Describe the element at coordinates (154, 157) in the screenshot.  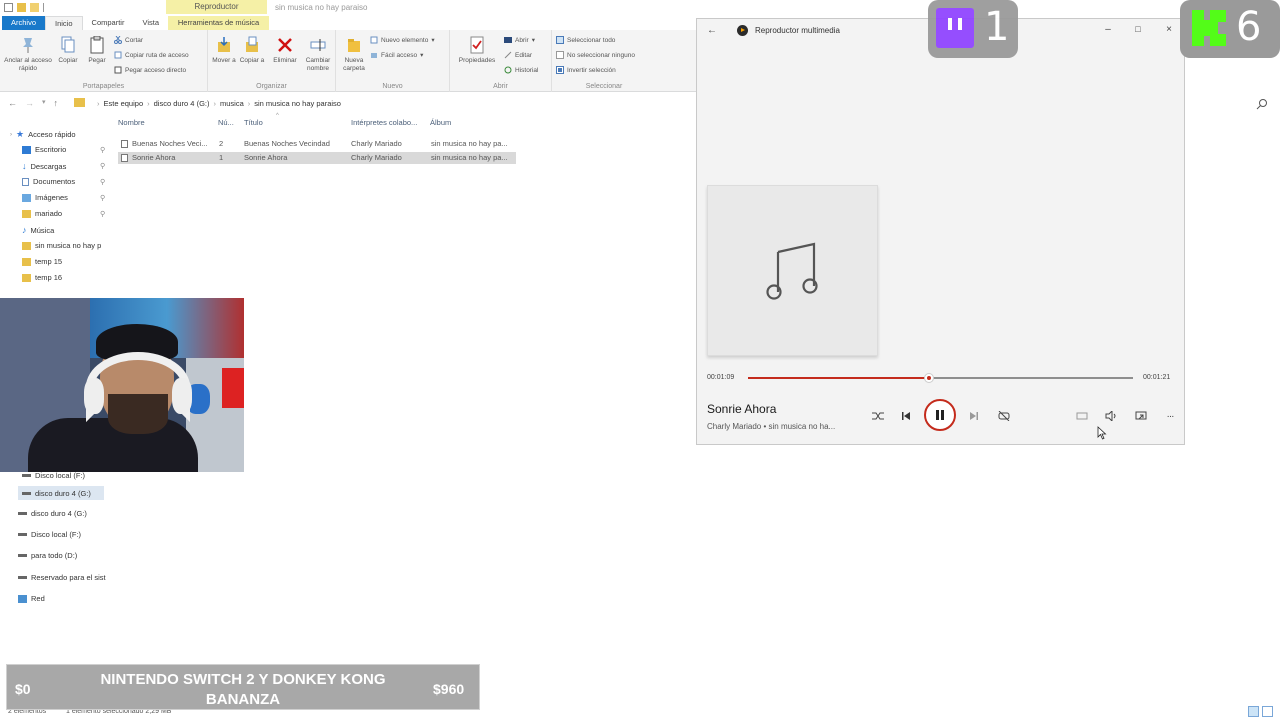
I see `file-name: Sonrie Ahora` at that location.